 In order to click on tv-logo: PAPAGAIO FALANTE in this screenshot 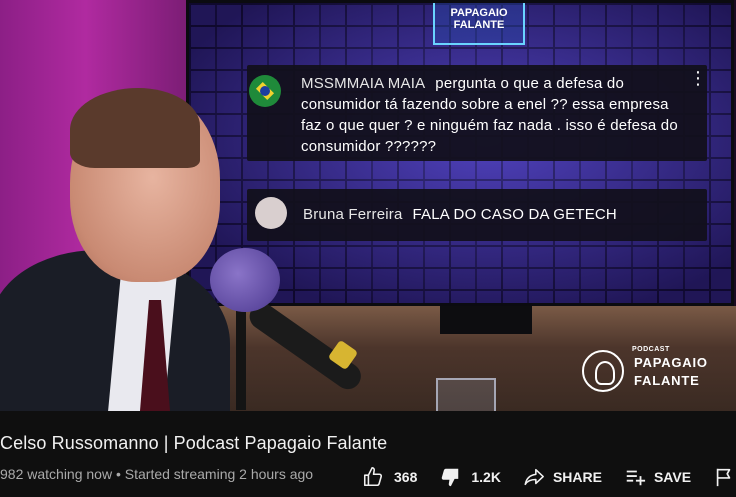, I will do `click(479, 24)`.